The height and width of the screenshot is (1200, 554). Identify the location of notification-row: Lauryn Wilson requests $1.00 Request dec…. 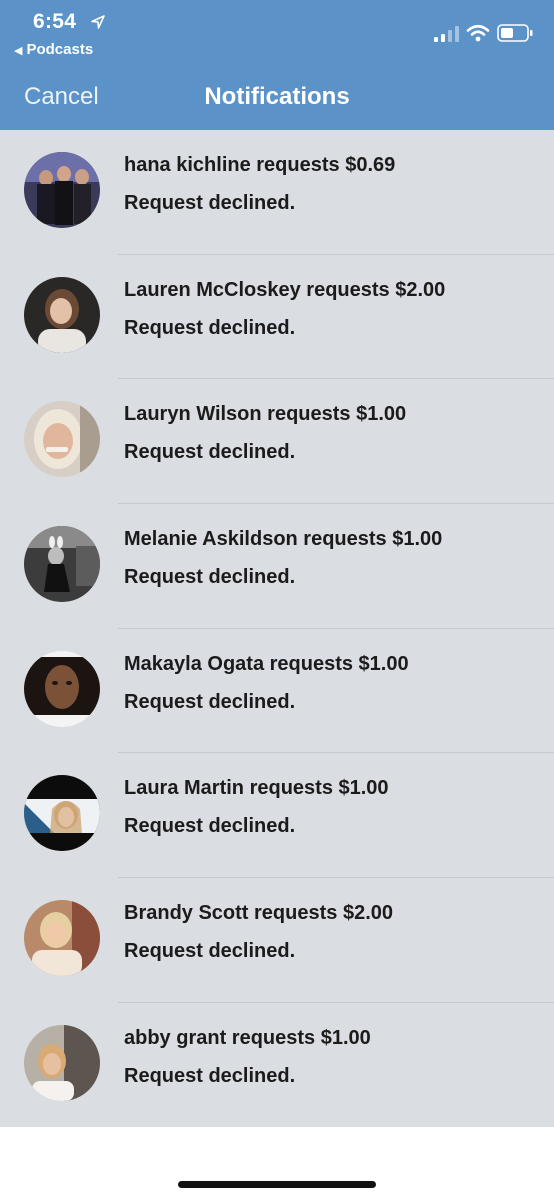
(277, 442).